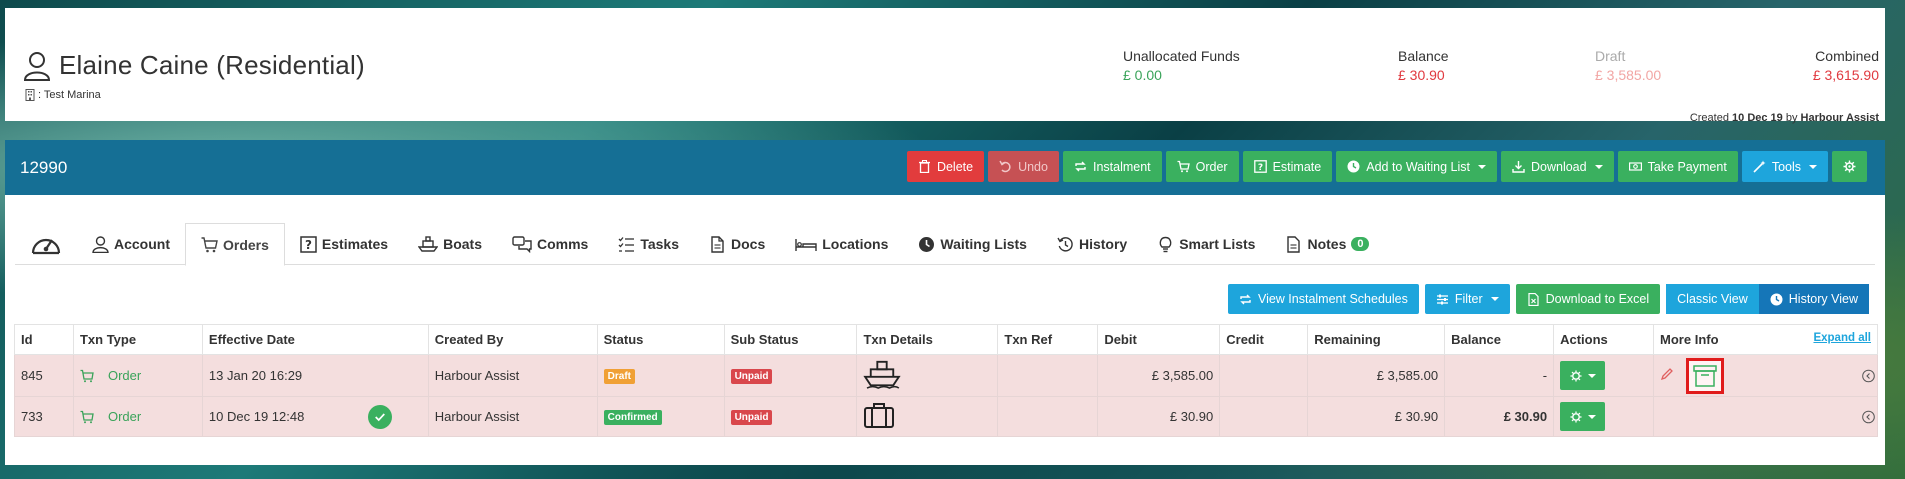 Image resolution: width=1905 pixels, height=479 pixels. Describe the element at coordinates (748, 244) in the screenshot. I see `tab-docs-label: Docs` at that location.